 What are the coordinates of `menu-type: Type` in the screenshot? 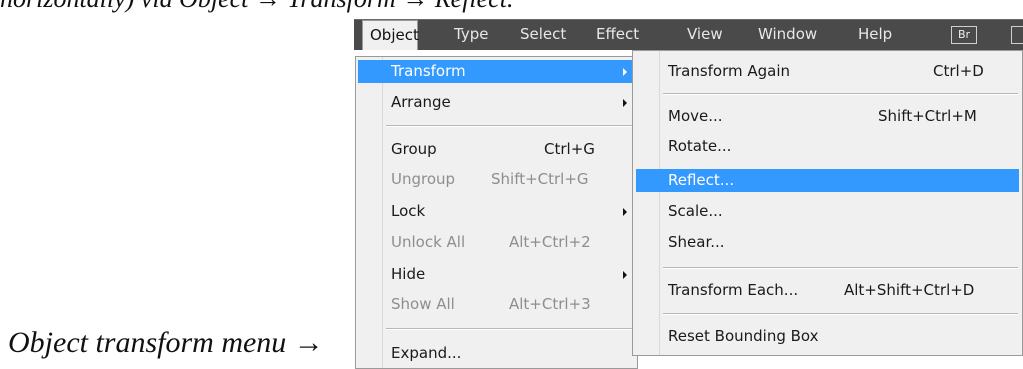 It's located at (471, 35).